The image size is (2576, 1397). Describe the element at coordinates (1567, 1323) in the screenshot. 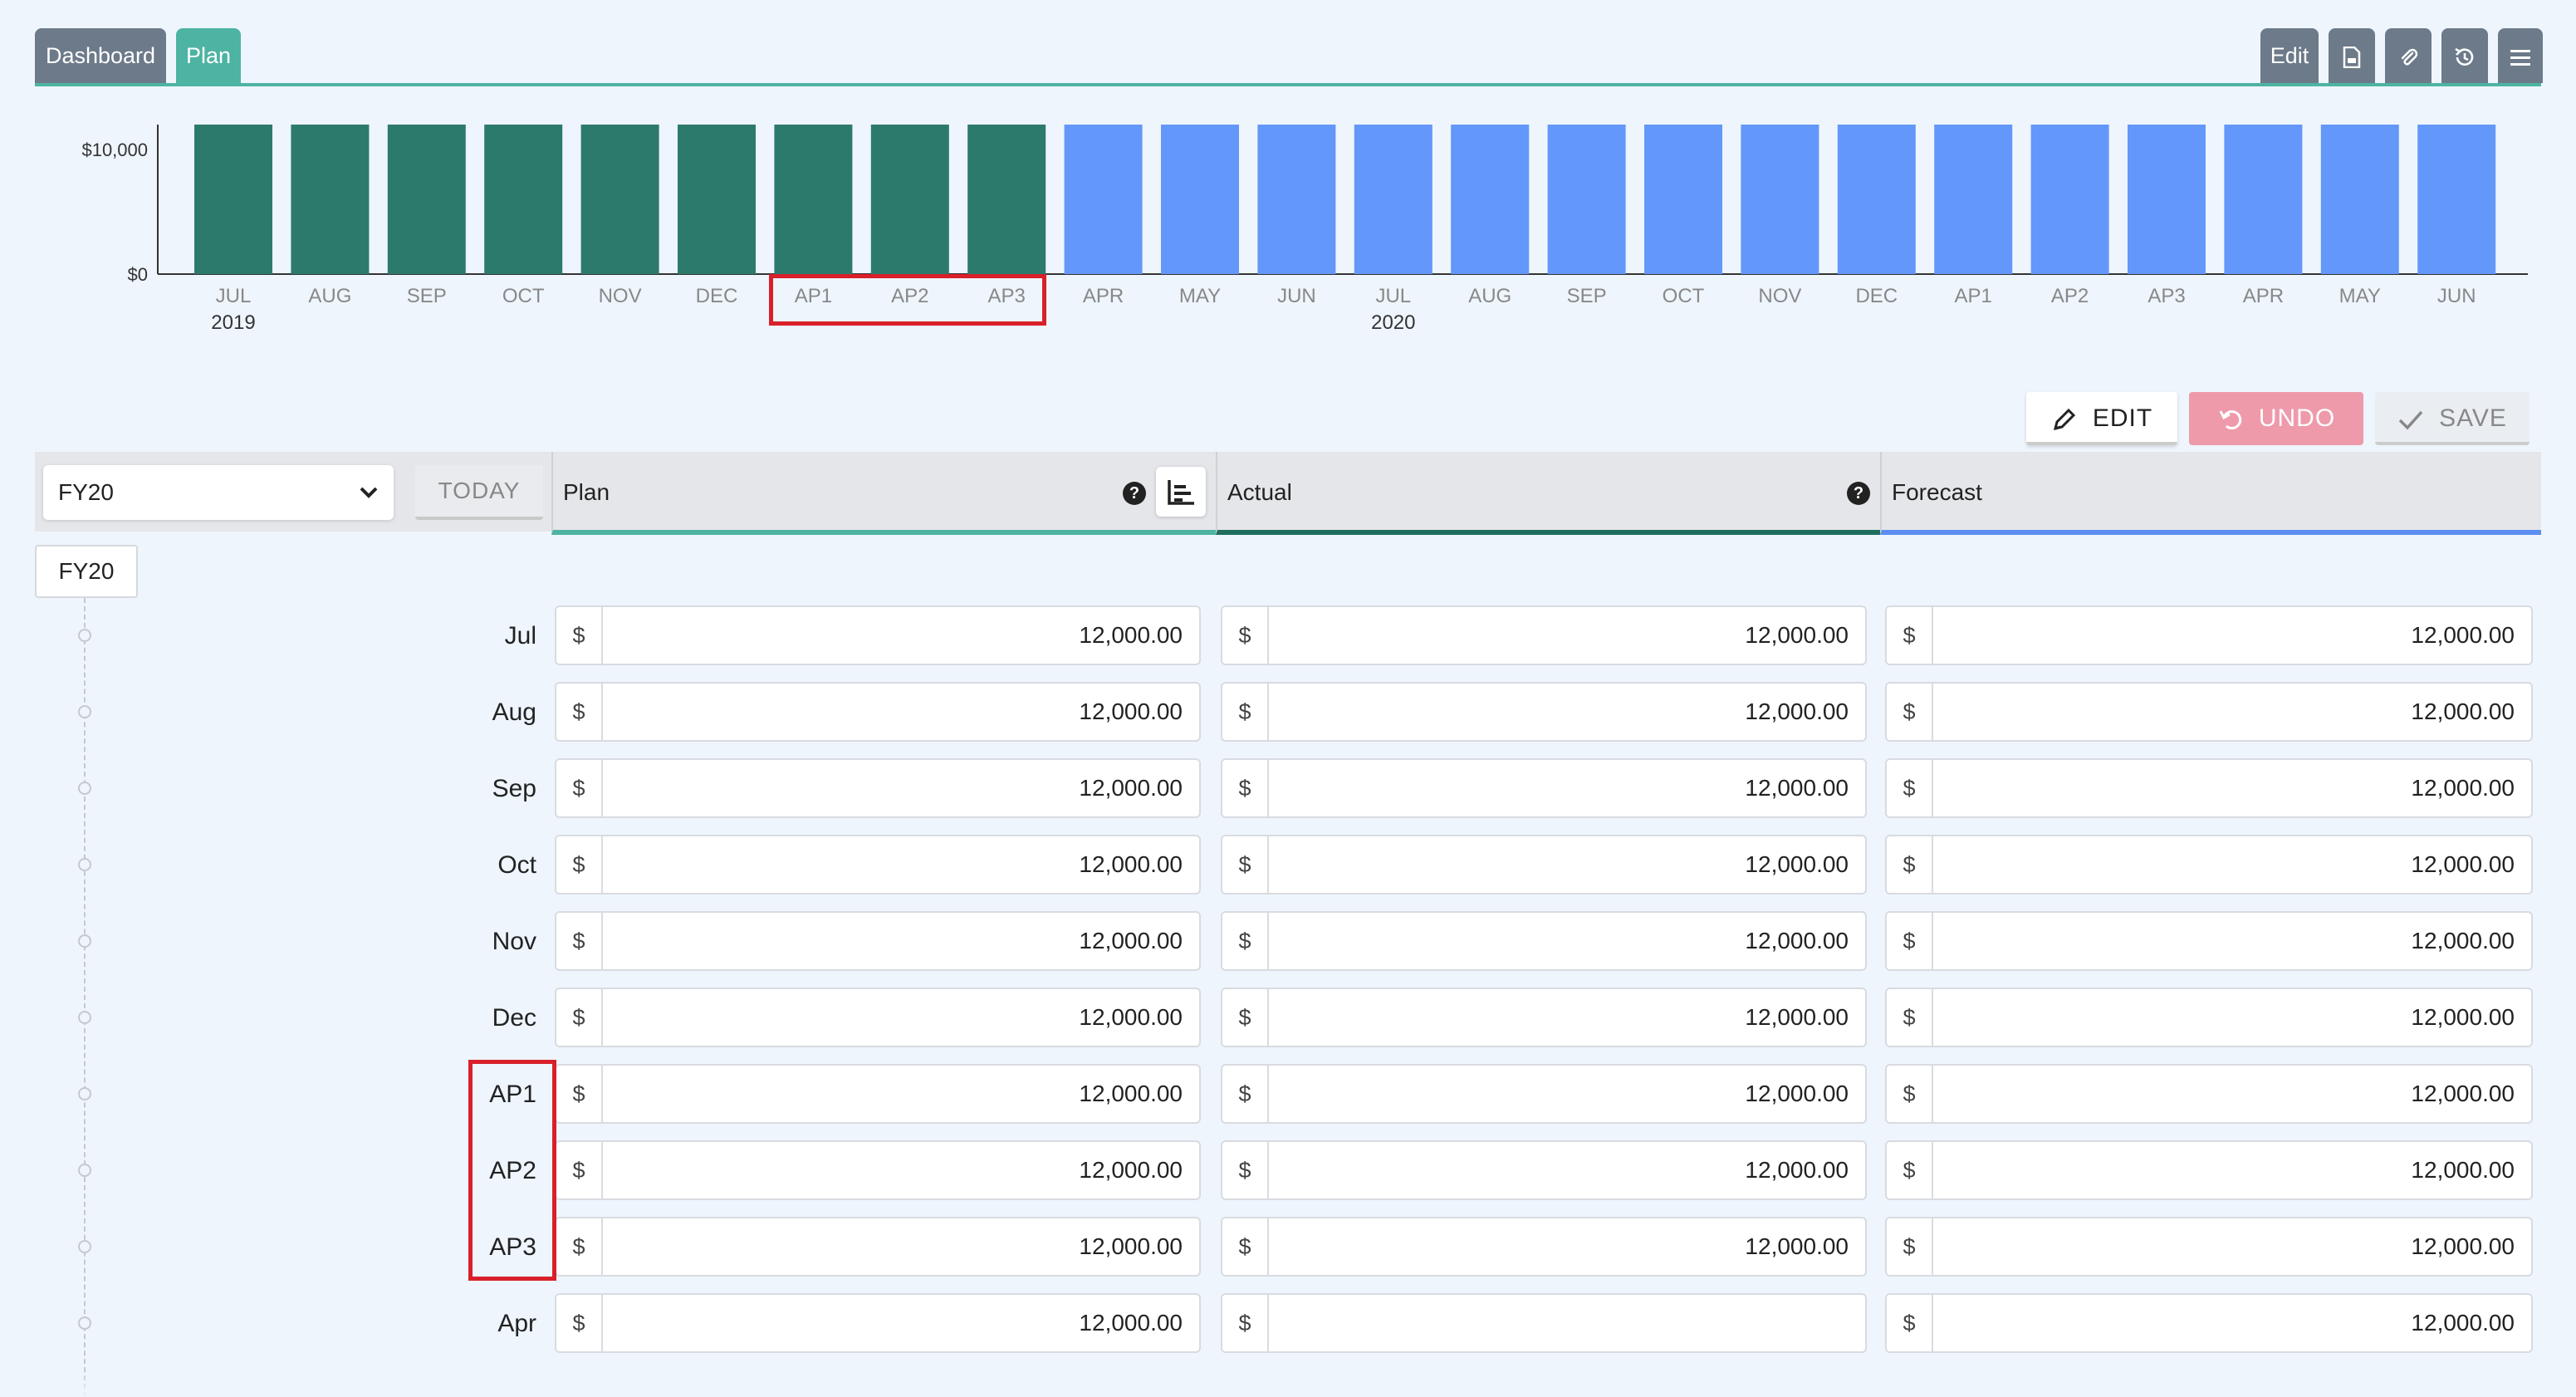

I see `actual-amount-input` at that location.